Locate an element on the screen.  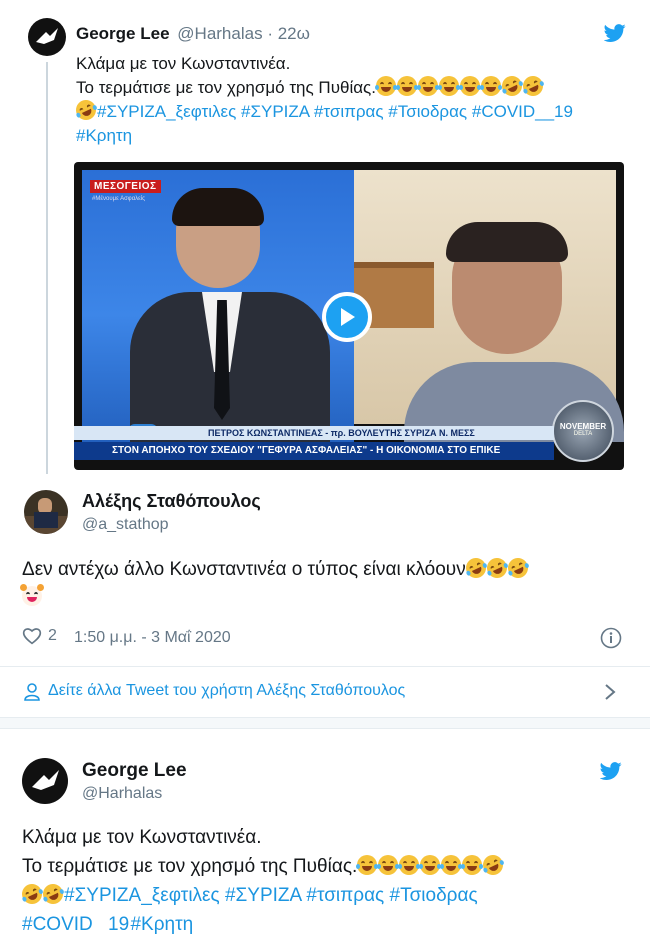
clown-emoji-icon is located at coordinates (32, 595).